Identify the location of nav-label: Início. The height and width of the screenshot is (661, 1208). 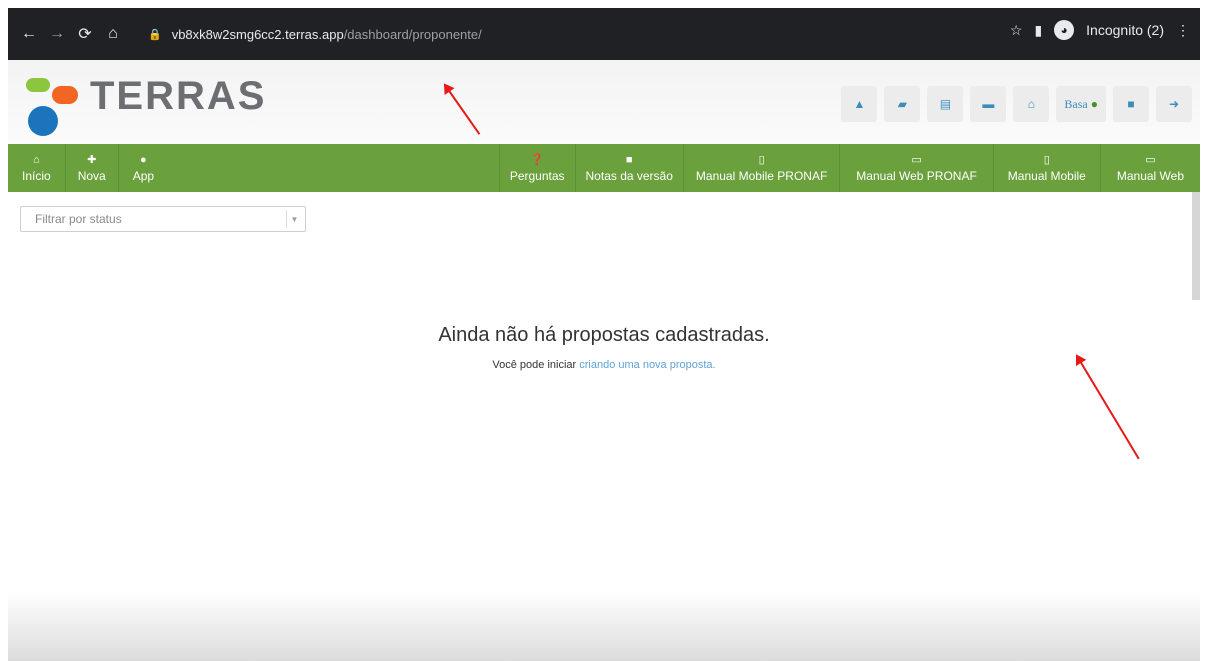
(36, 176).